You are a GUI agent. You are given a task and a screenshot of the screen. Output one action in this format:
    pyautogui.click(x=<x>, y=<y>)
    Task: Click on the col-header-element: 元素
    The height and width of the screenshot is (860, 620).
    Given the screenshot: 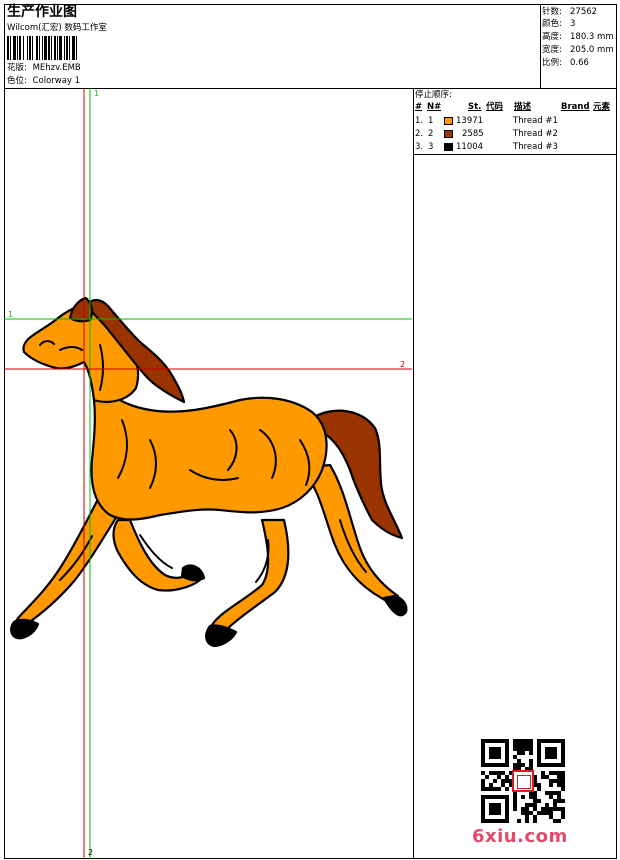 What is the action you would take?
    pyautogui.click(x=602, y=107)
    